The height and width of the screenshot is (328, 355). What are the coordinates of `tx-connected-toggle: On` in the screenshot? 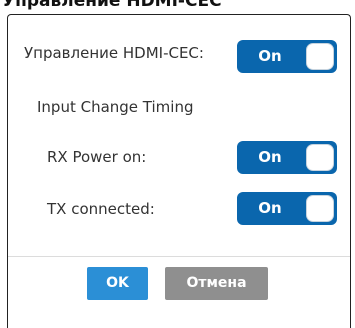 It's located at (287, 208).